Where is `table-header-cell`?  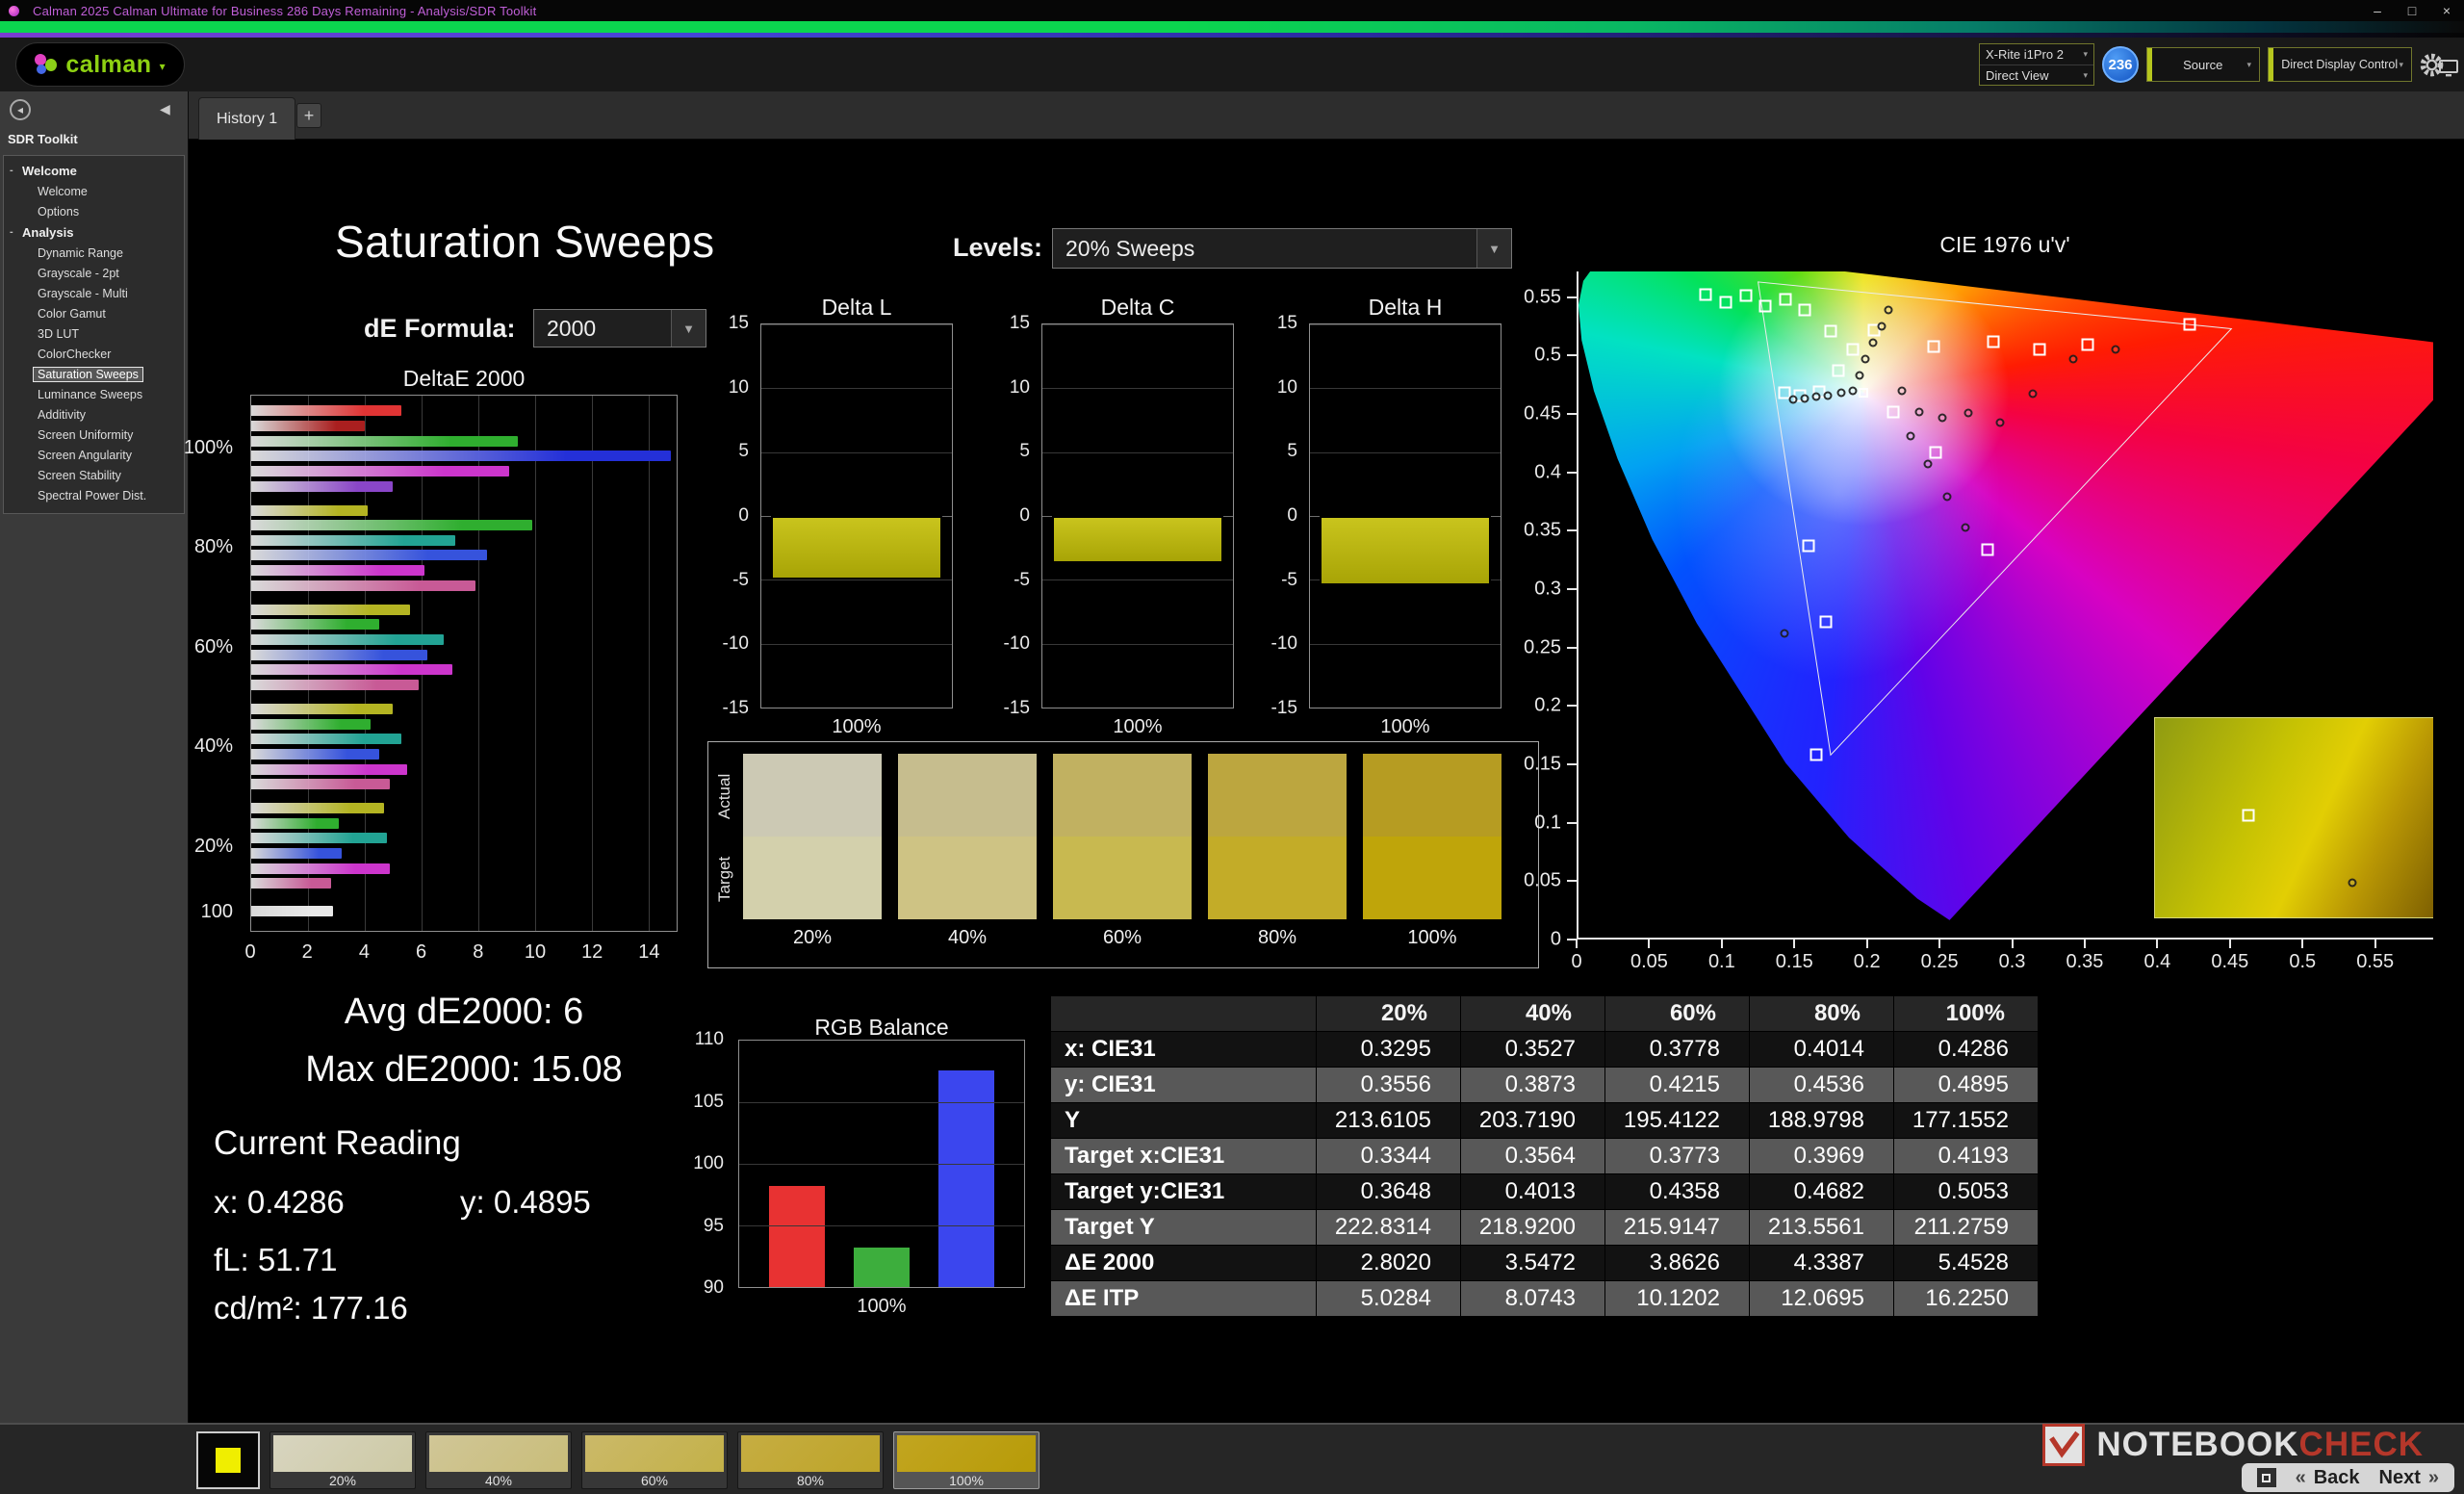
table-header-cell is located at coordinates (1183, 1014).